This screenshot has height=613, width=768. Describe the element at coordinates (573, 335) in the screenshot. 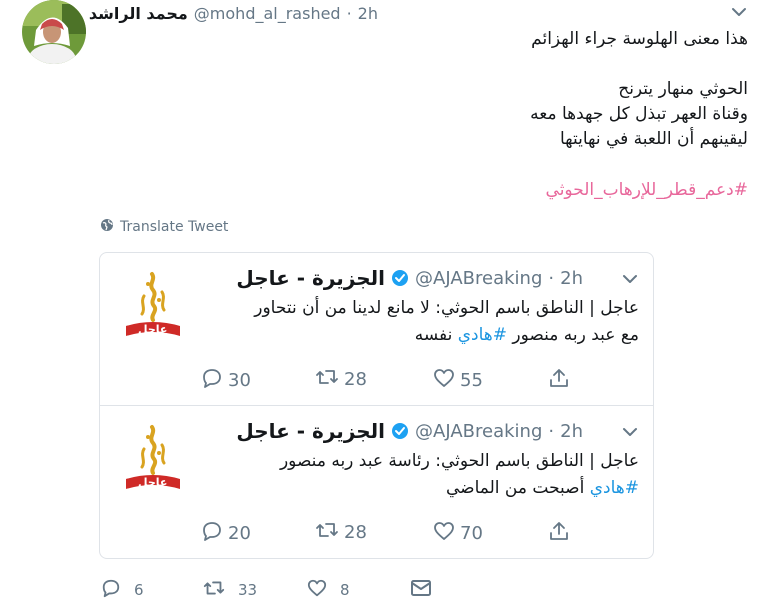

I see `quoted-text-segment: مع عبد ربه منصور` at that location.